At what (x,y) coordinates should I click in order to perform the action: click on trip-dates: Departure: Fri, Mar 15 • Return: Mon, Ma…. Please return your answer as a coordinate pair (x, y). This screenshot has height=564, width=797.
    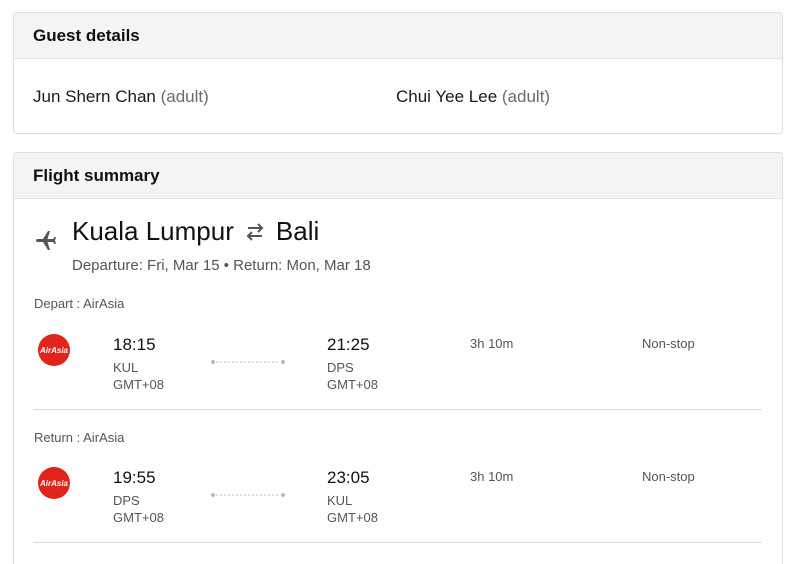
    Looking at the image, I should click on (221, 265).